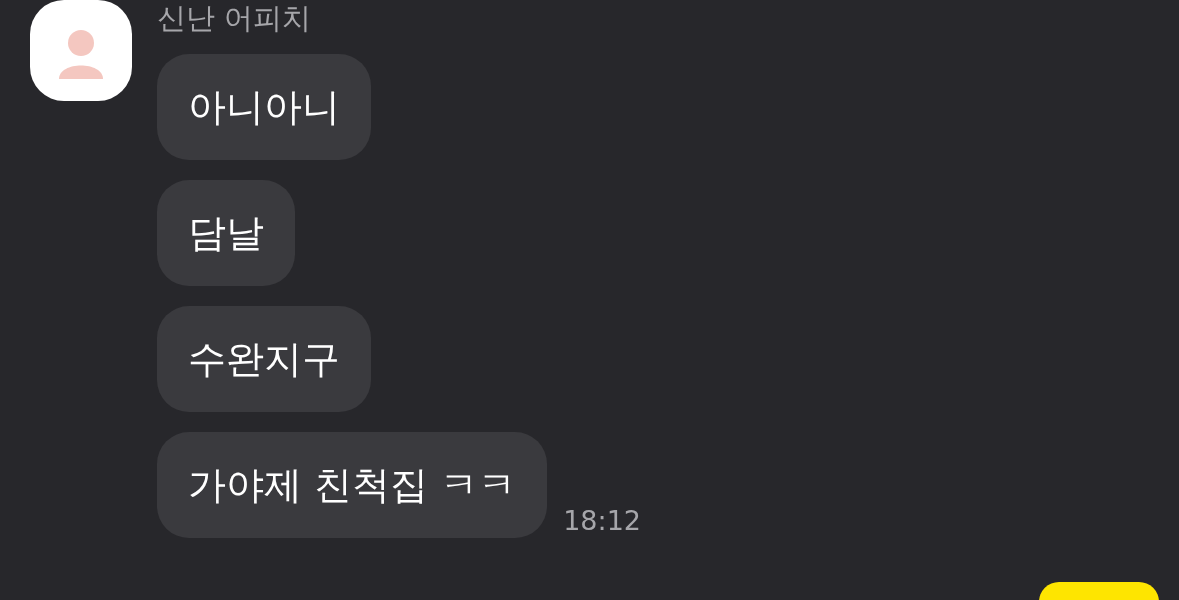 This screenshot has width=1179, height=600. What do you see at coordinates (352, 485) in the screenshot?
I see `message-bubble: 가야제 친척집 ㅋㅋ` at bounding box center [352, 485].